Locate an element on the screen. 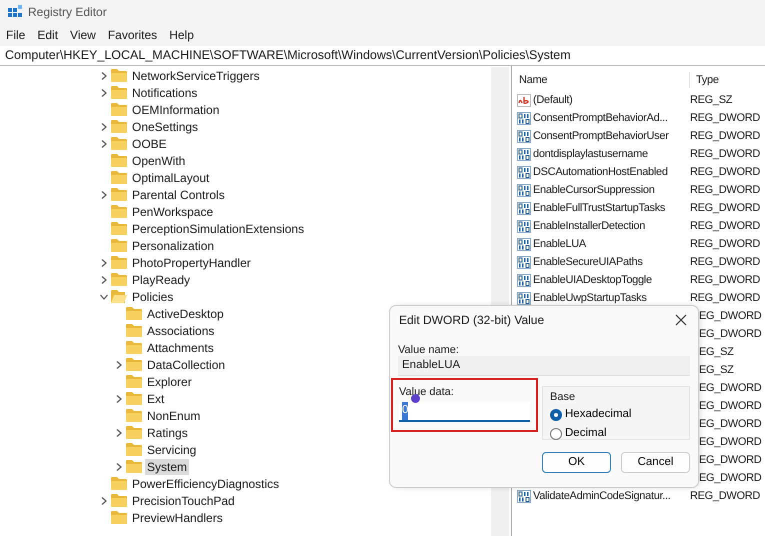 The image size is (765, 536). menu-item: View is located at coordinates (83, 35).